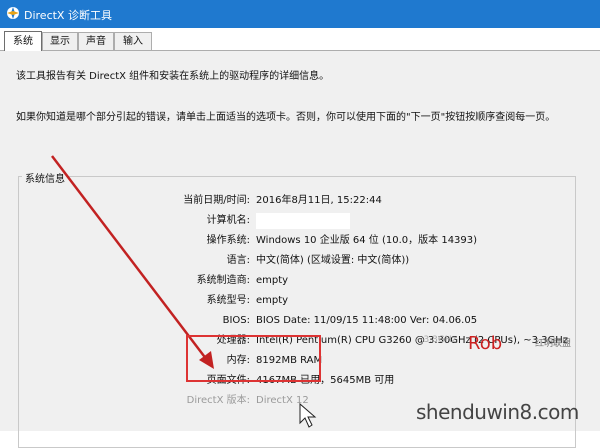 The image size is (600, 448). Describe the element at coordinates (497, 412) in the screenshot. I see `watermark-site: shenduwin8.com` at that location.